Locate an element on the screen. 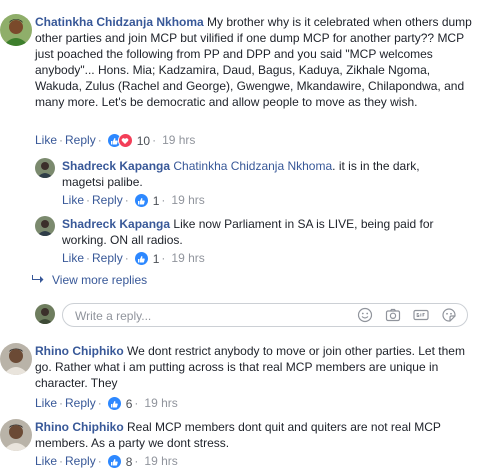  comment-author: Chatinkha Chidzanja Nkhoma is located at coordinates (119, 22).